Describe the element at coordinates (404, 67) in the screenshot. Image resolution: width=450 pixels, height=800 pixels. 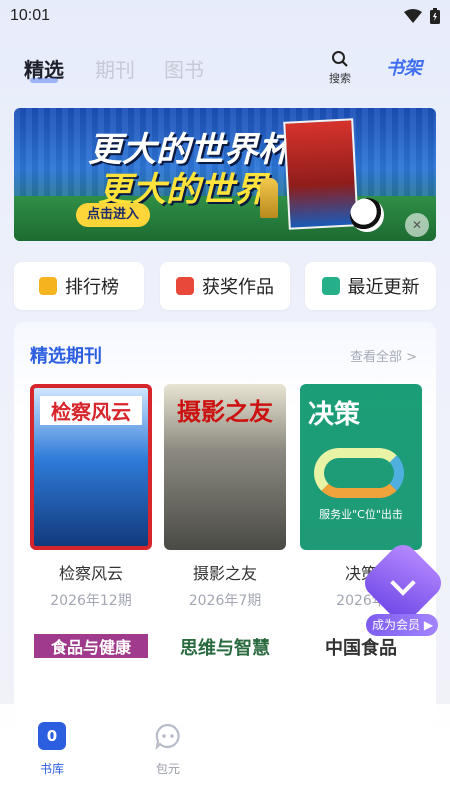
I see `bookshelf-tab: 书架` at that location.